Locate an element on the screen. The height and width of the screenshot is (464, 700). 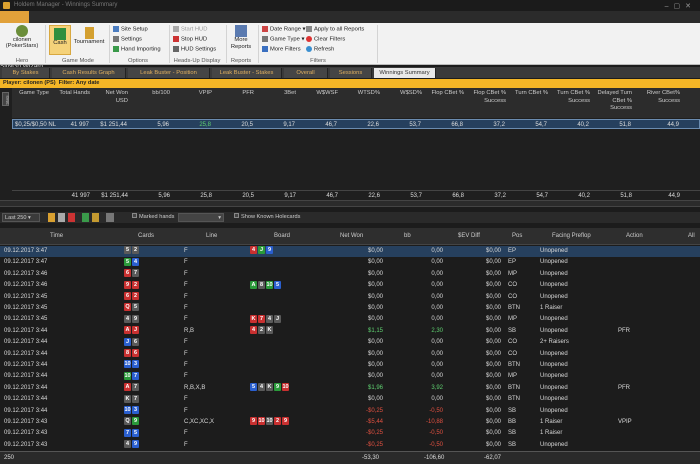
summary-col-game-type: Game Type is located at coordinates (34, 94).